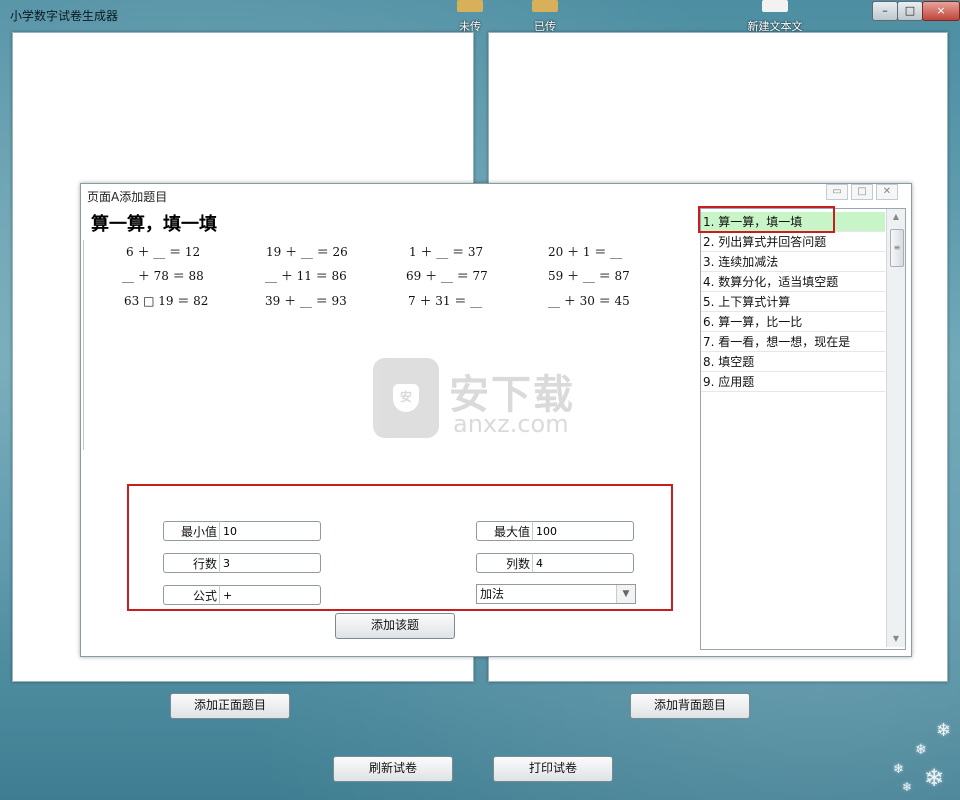 The image size is (960, 800). I want to click on desktop-folder-icon: 已传, so click(545, 16).